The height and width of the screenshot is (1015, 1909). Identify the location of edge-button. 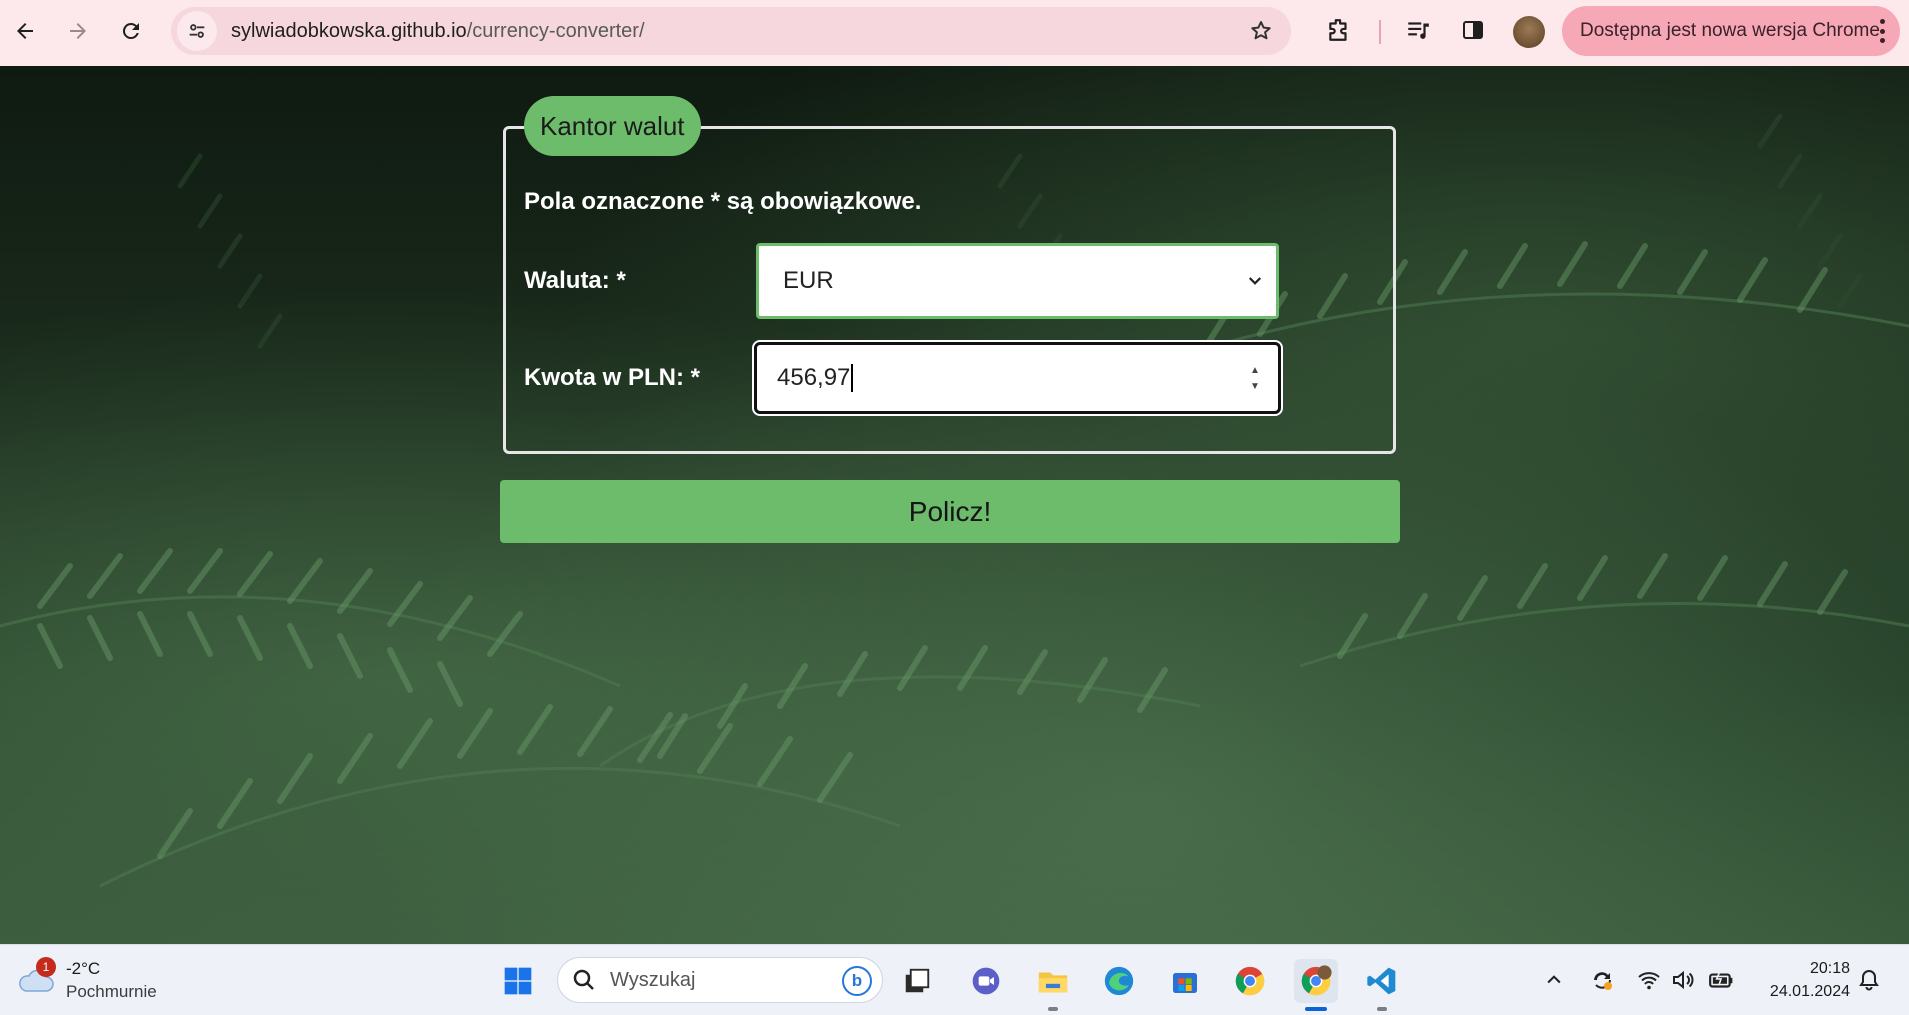
(1119, 981).